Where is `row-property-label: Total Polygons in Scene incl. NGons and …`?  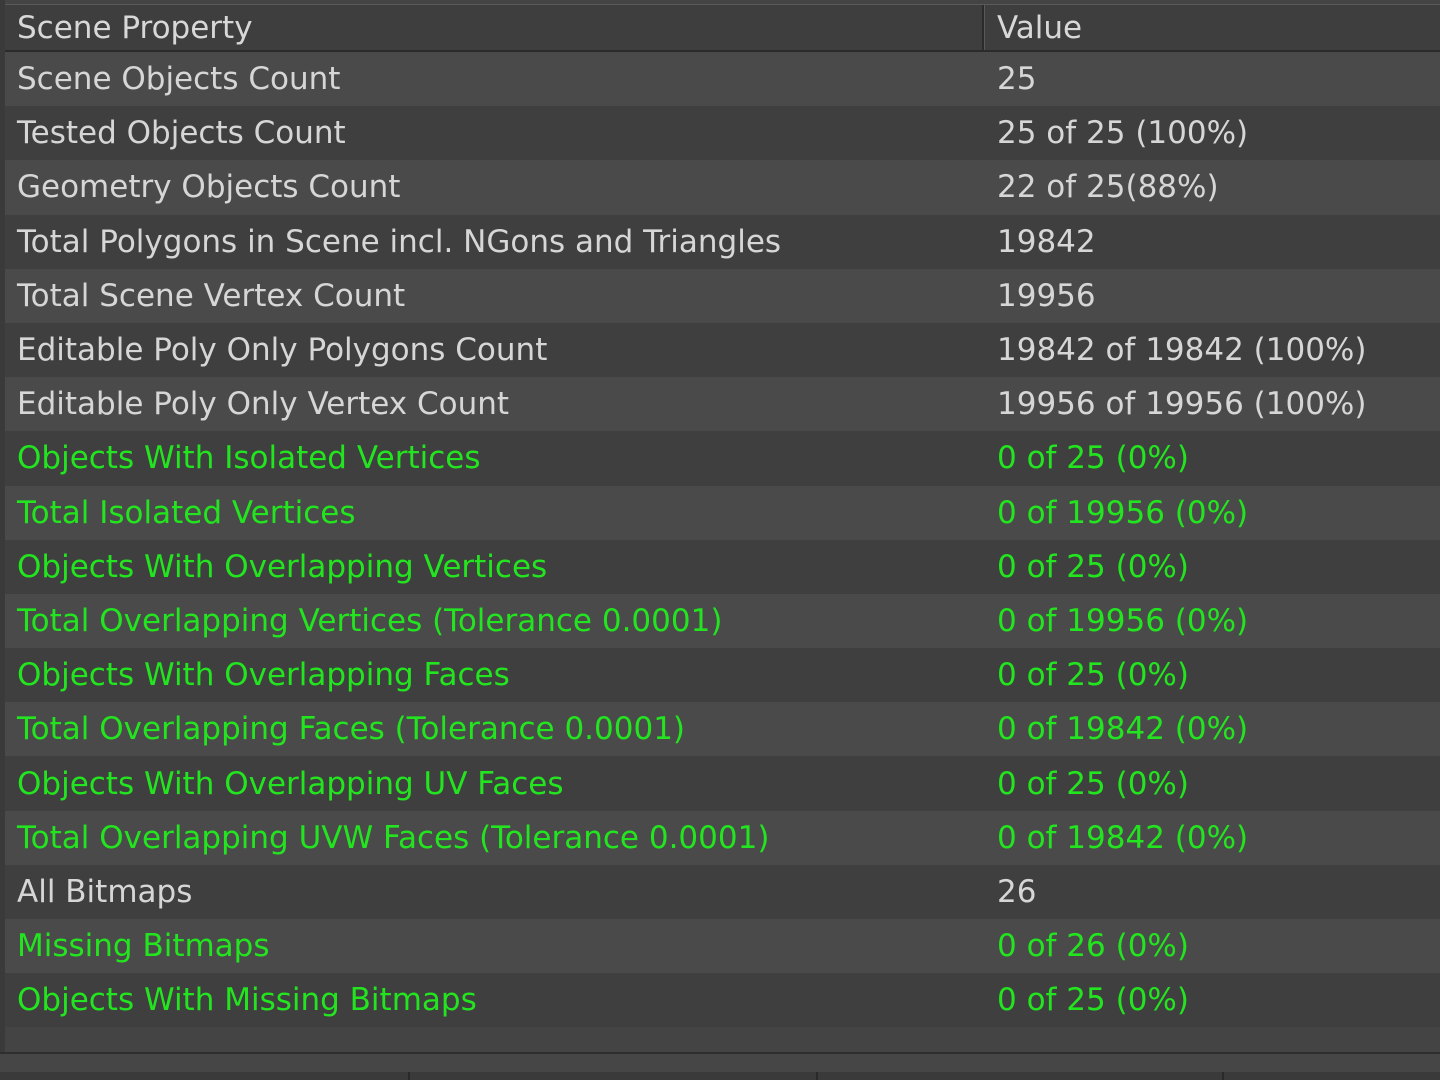 row-property-label: Total Polygons in Scene incl. NGons and … is located at coordinates (399, 241).